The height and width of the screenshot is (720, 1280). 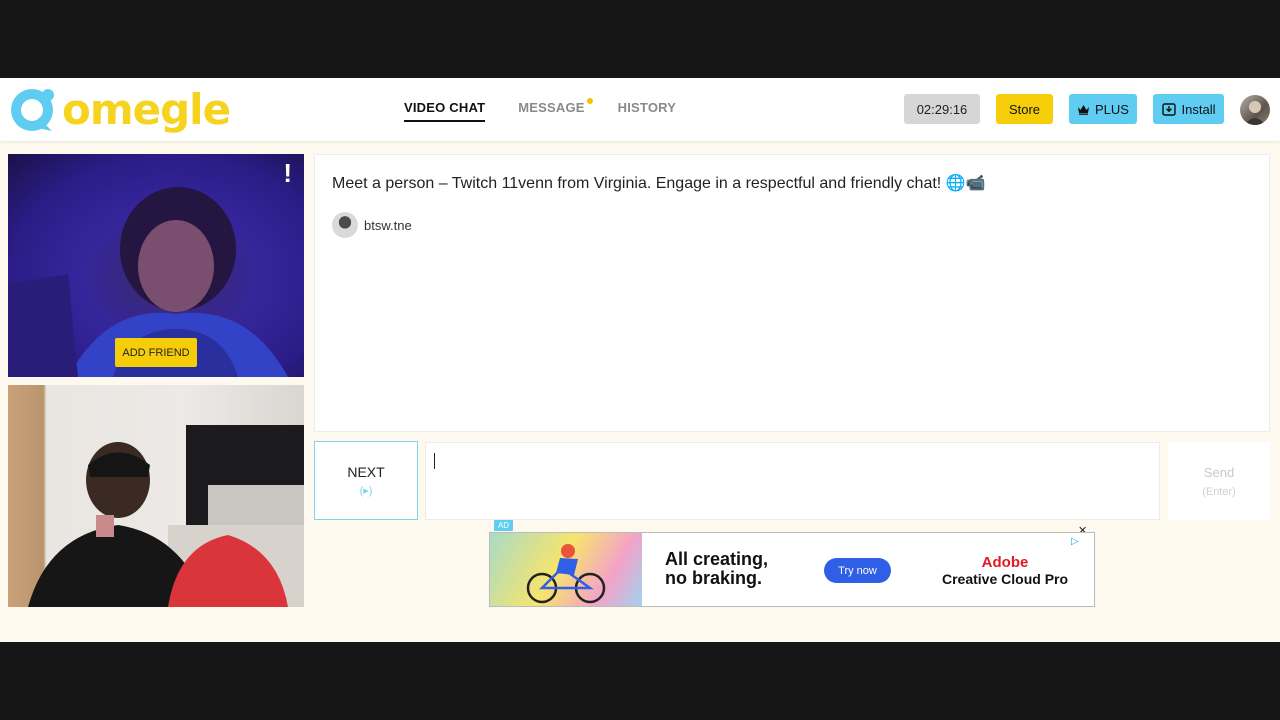 I want to click on ad-headline-line-2: no braking., so click(x=714, y=578).